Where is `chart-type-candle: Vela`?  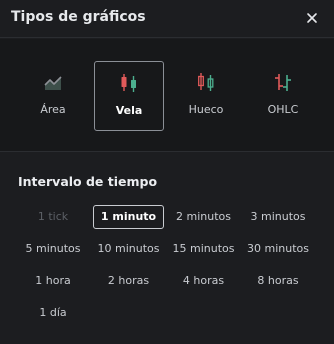
chart-type-candle: Vela is located at coordinates (129, 96).